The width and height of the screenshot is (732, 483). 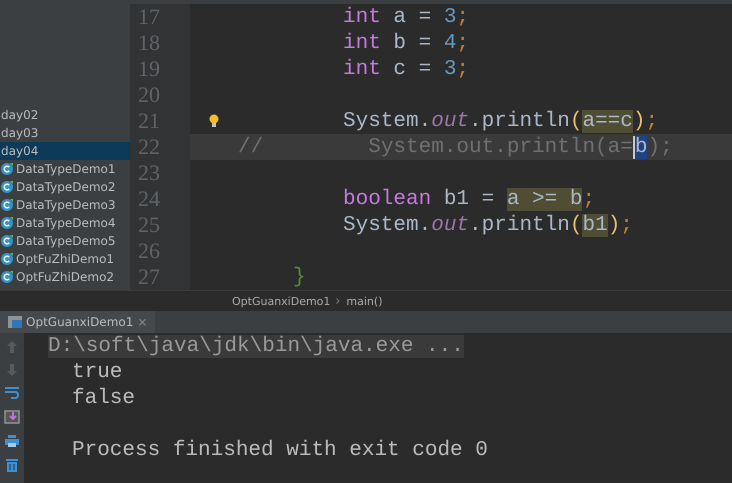 What do you see at coordinates (12, 393) in the screenshot?
I see `wrap-icon` at bounding box center [12, 393].